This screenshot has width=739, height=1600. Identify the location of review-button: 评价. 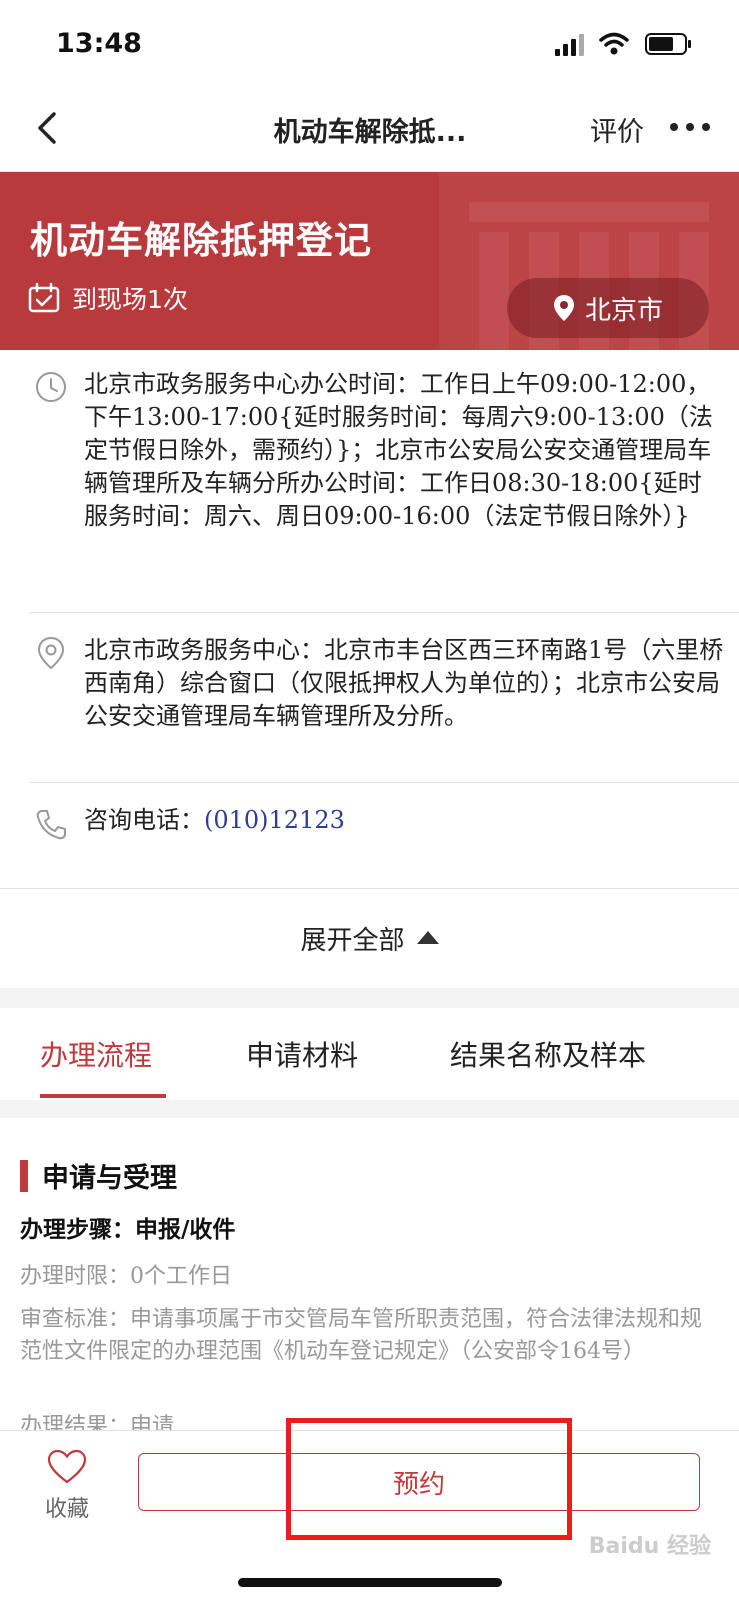
(617, 129).